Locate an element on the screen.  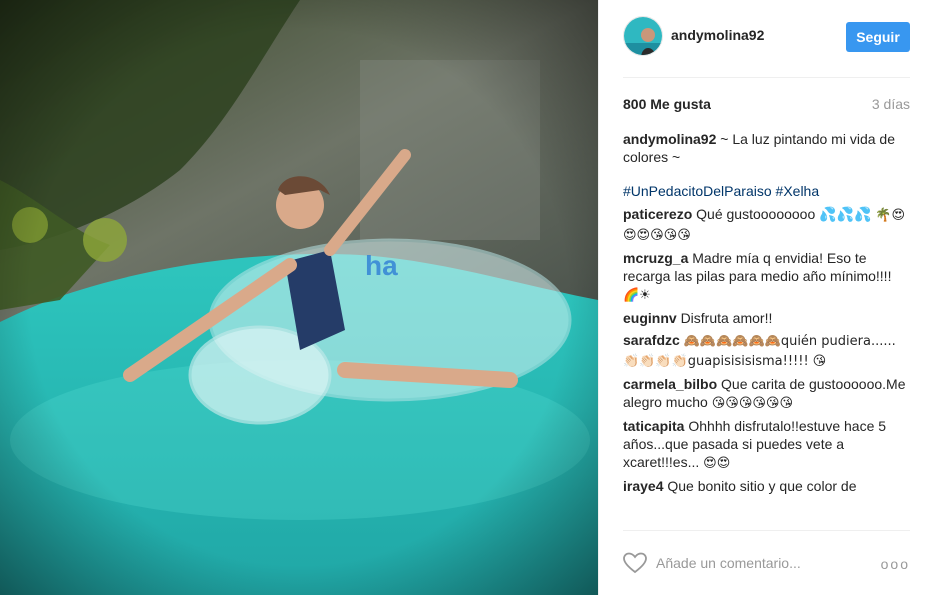
comment-text: Qué gustoooooooo 💦💦💦 is located at coordinates (784, 214).